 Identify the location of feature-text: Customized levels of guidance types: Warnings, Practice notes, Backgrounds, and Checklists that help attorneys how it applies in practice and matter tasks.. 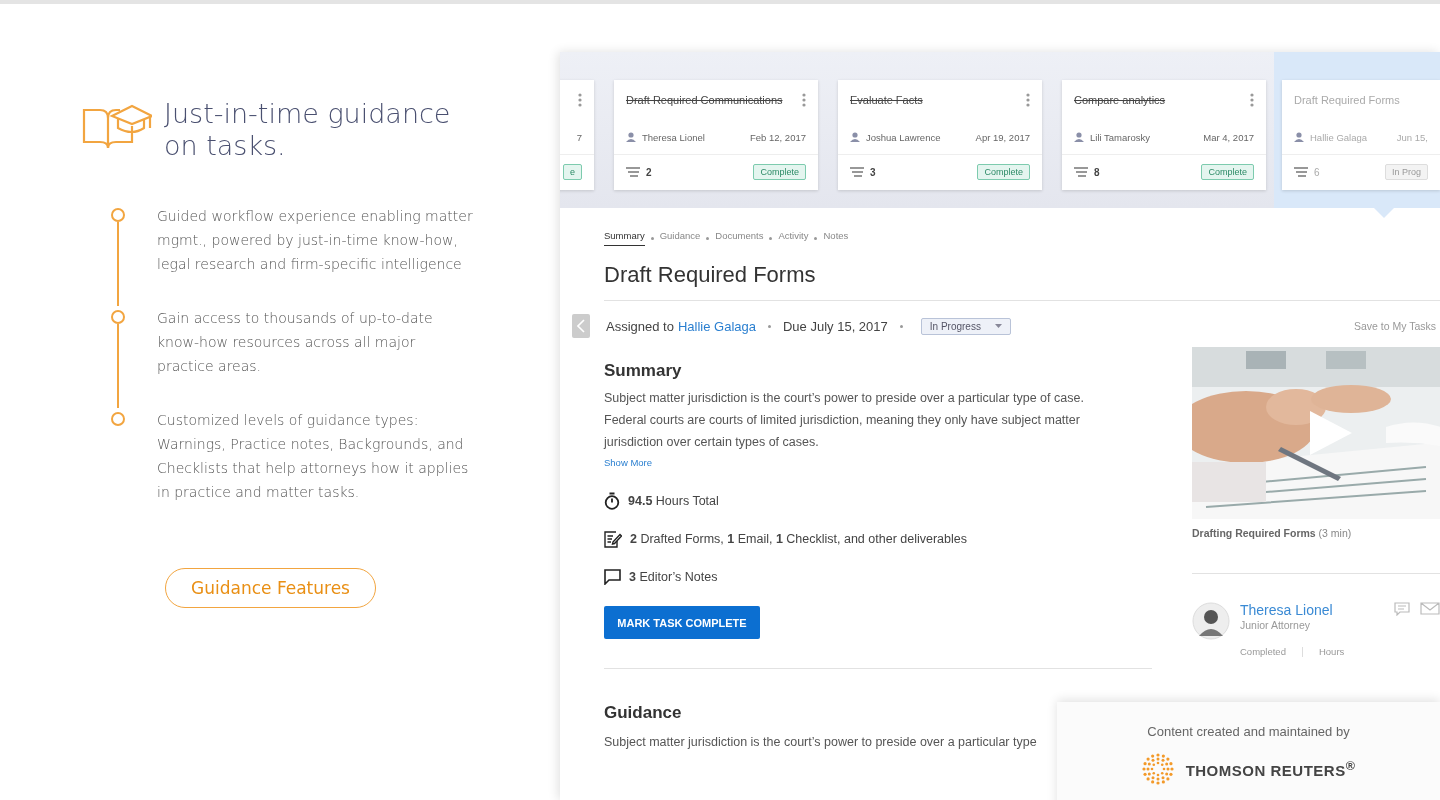
(313, 456).